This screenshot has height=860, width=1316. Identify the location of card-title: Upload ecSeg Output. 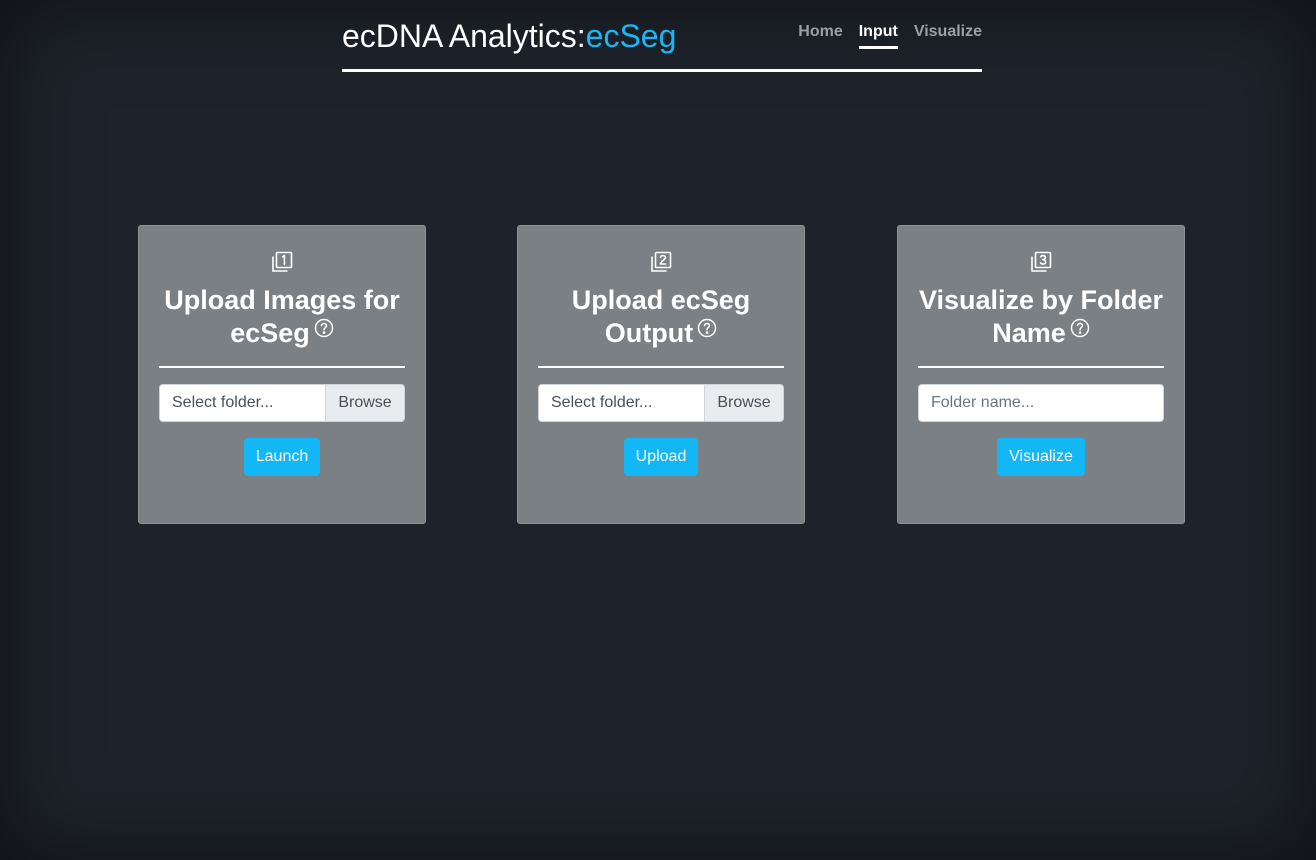
(661, 326).